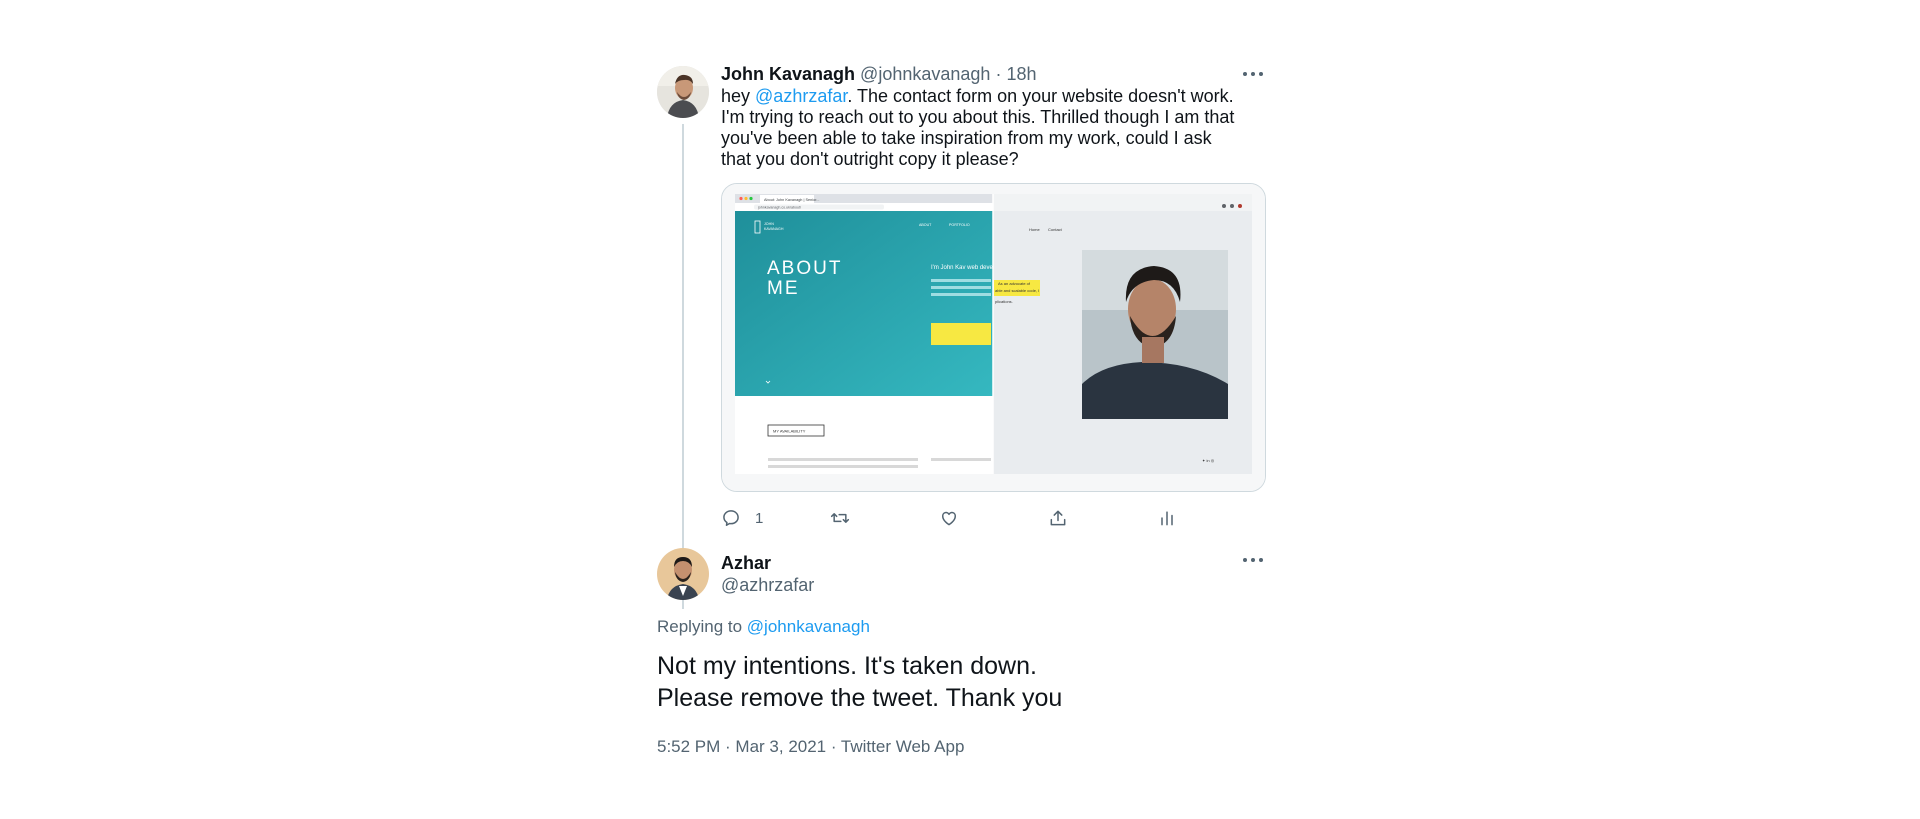 Image resolution: width=1920 pixels, height=819 pixels. I want to click on reply-button: 1, so click(742, 518).